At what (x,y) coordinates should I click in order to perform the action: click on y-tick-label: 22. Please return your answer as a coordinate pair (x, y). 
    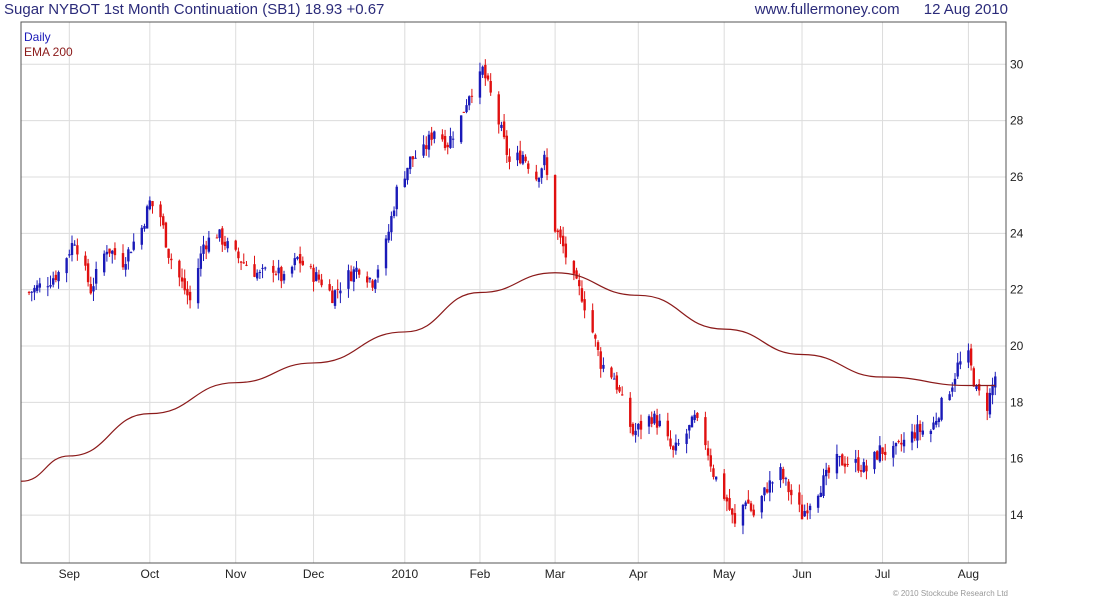
    Looking at the image, I should click on (1017, 290).